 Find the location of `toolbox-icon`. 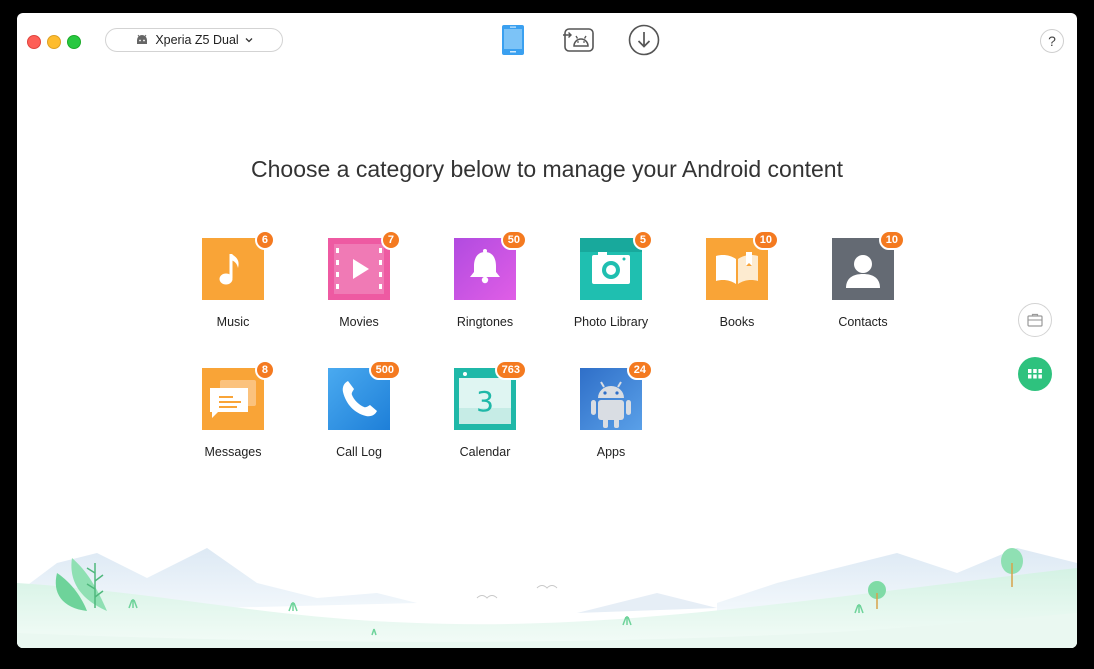

toolbox-icon is located at coordinates (1035, 320).